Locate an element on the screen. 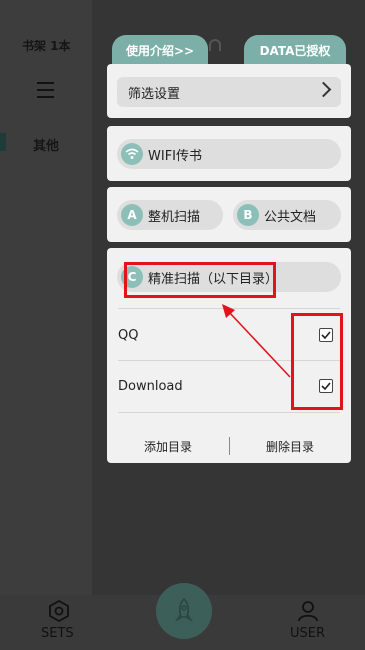 The width and height of the screenshot is (365, 650). badge-a: A is located at coordinates (132, 215).